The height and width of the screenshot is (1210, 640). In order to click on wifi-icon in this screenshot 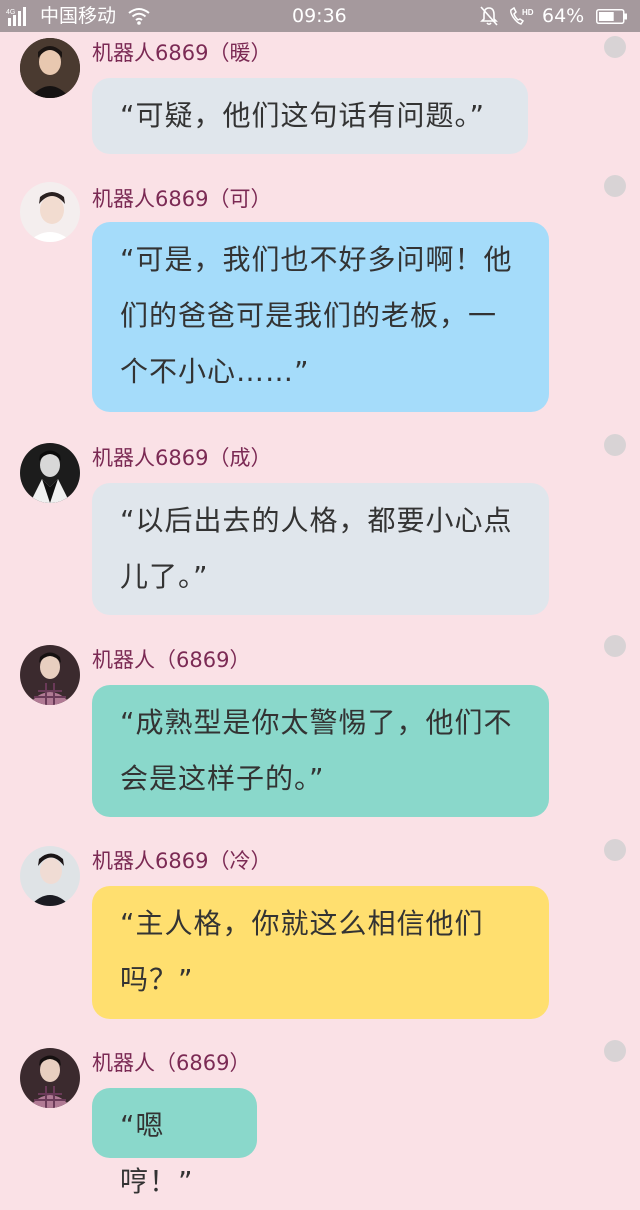, I will do `click(139, 16)`.